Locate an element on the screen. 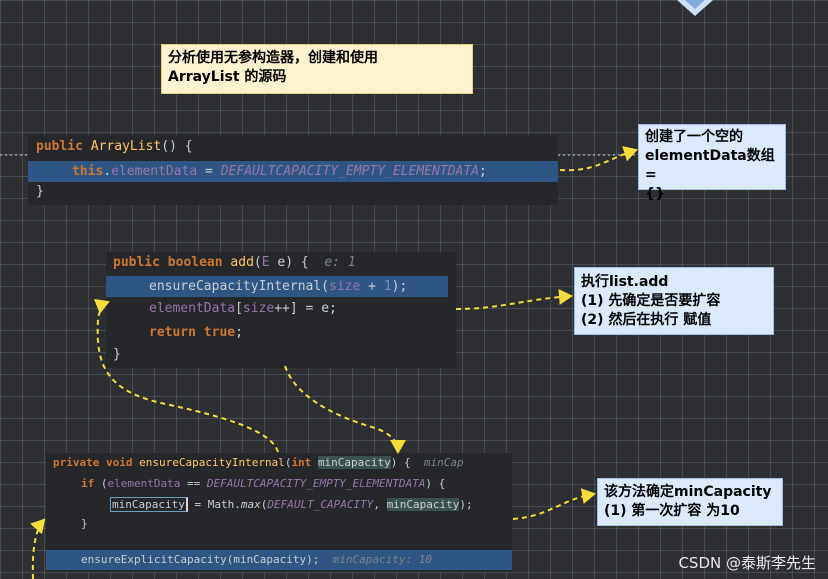  watermark: CSDN @泰斯李先生 is located at coordinates (747, 563).